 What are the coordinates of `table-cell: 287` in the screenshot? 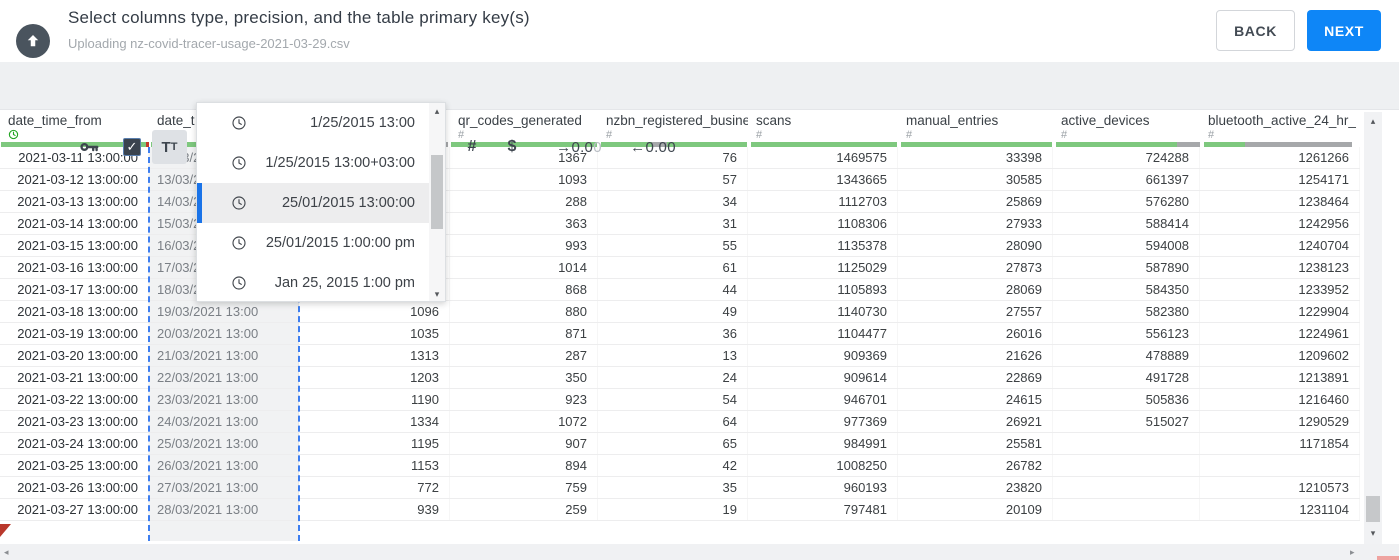 It's located at (524, 355).